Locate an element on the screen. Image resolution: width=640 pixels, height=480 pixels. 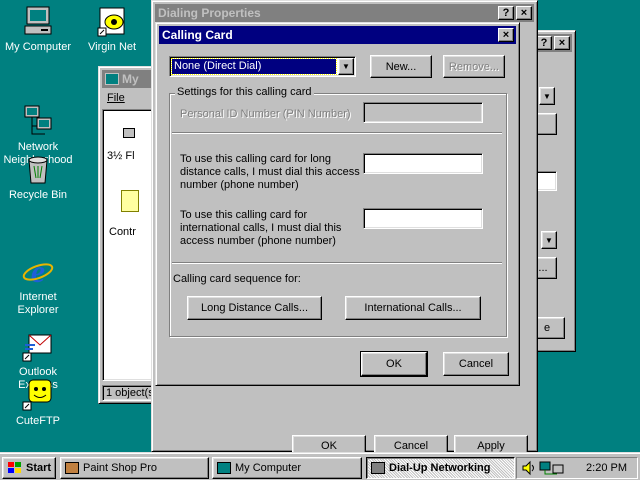
desktop-icon-recycle-bin: Recycle Bin is located at coordinates (38, 177).